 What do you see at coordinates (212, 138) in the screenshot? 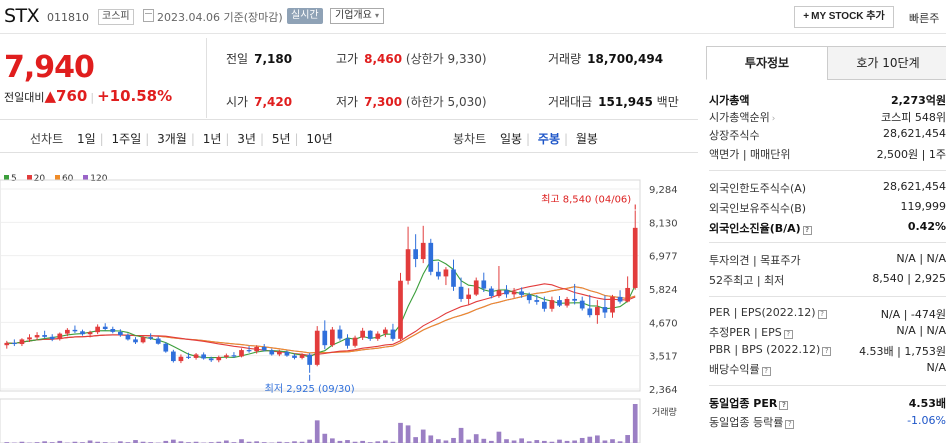
I see `period-1y: 1년` at bounding box center [212, 138].